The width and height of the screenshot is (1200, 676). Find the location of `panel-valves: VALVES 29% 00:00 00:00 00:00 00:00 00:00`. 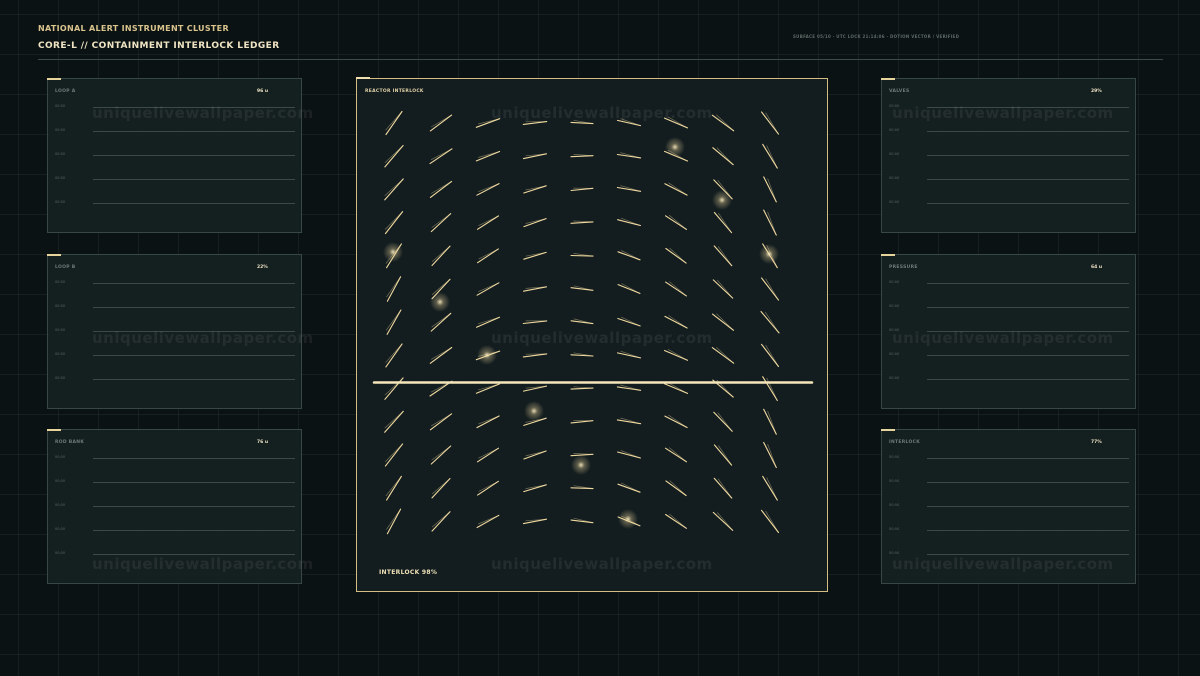

panel-valves: VALVES 29% 00:00 00:00 00:00 00:00 00:00 is located at coordinates (1008, 155).